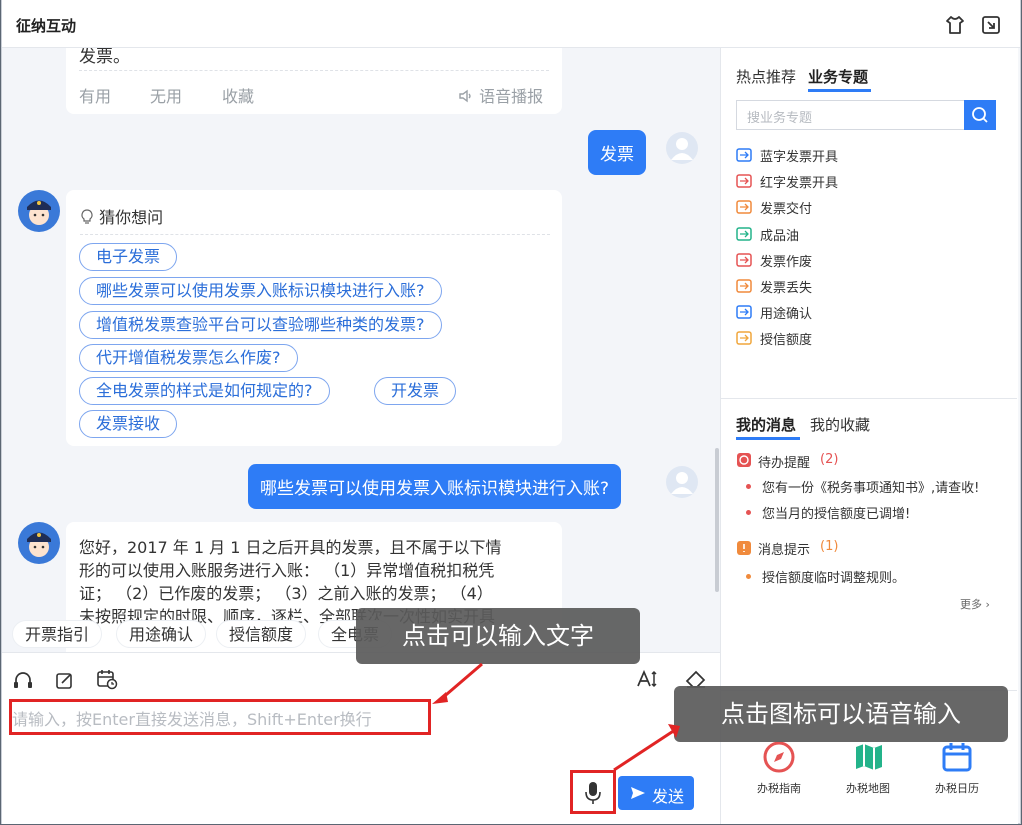 The width and height of the screenshot is (1022, 825). What do you see at coordinates (23, 681) in the screenshot?
I see `headset-icon` at bounding box center [23, 681].